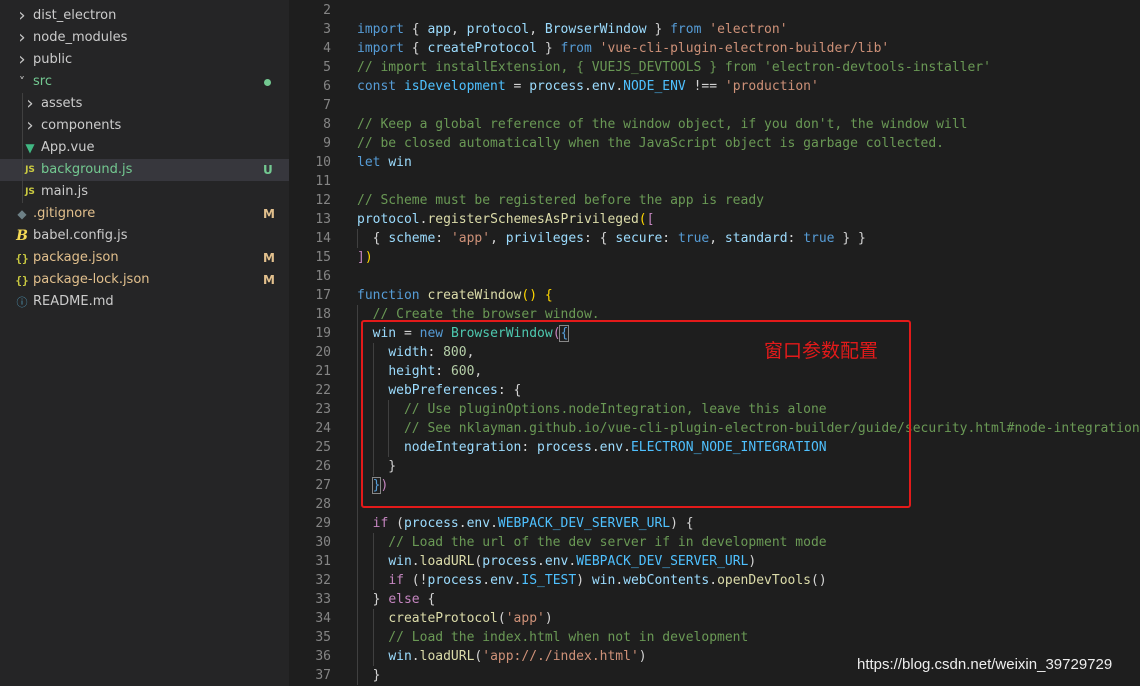 The height and width of the screenshot is (686, 1140). Describe the element at coordinates (53, 59) in the screenshot. I see `explorer-item-label: public` at that location.